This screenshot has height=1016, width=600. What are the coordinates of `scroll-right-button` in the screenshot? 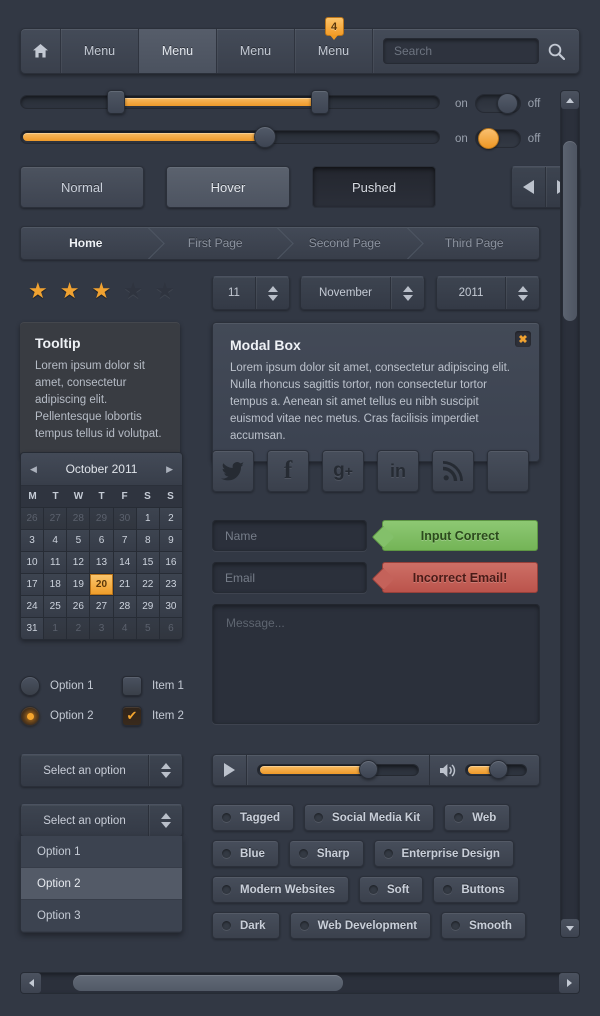 It's located at (569, 983).